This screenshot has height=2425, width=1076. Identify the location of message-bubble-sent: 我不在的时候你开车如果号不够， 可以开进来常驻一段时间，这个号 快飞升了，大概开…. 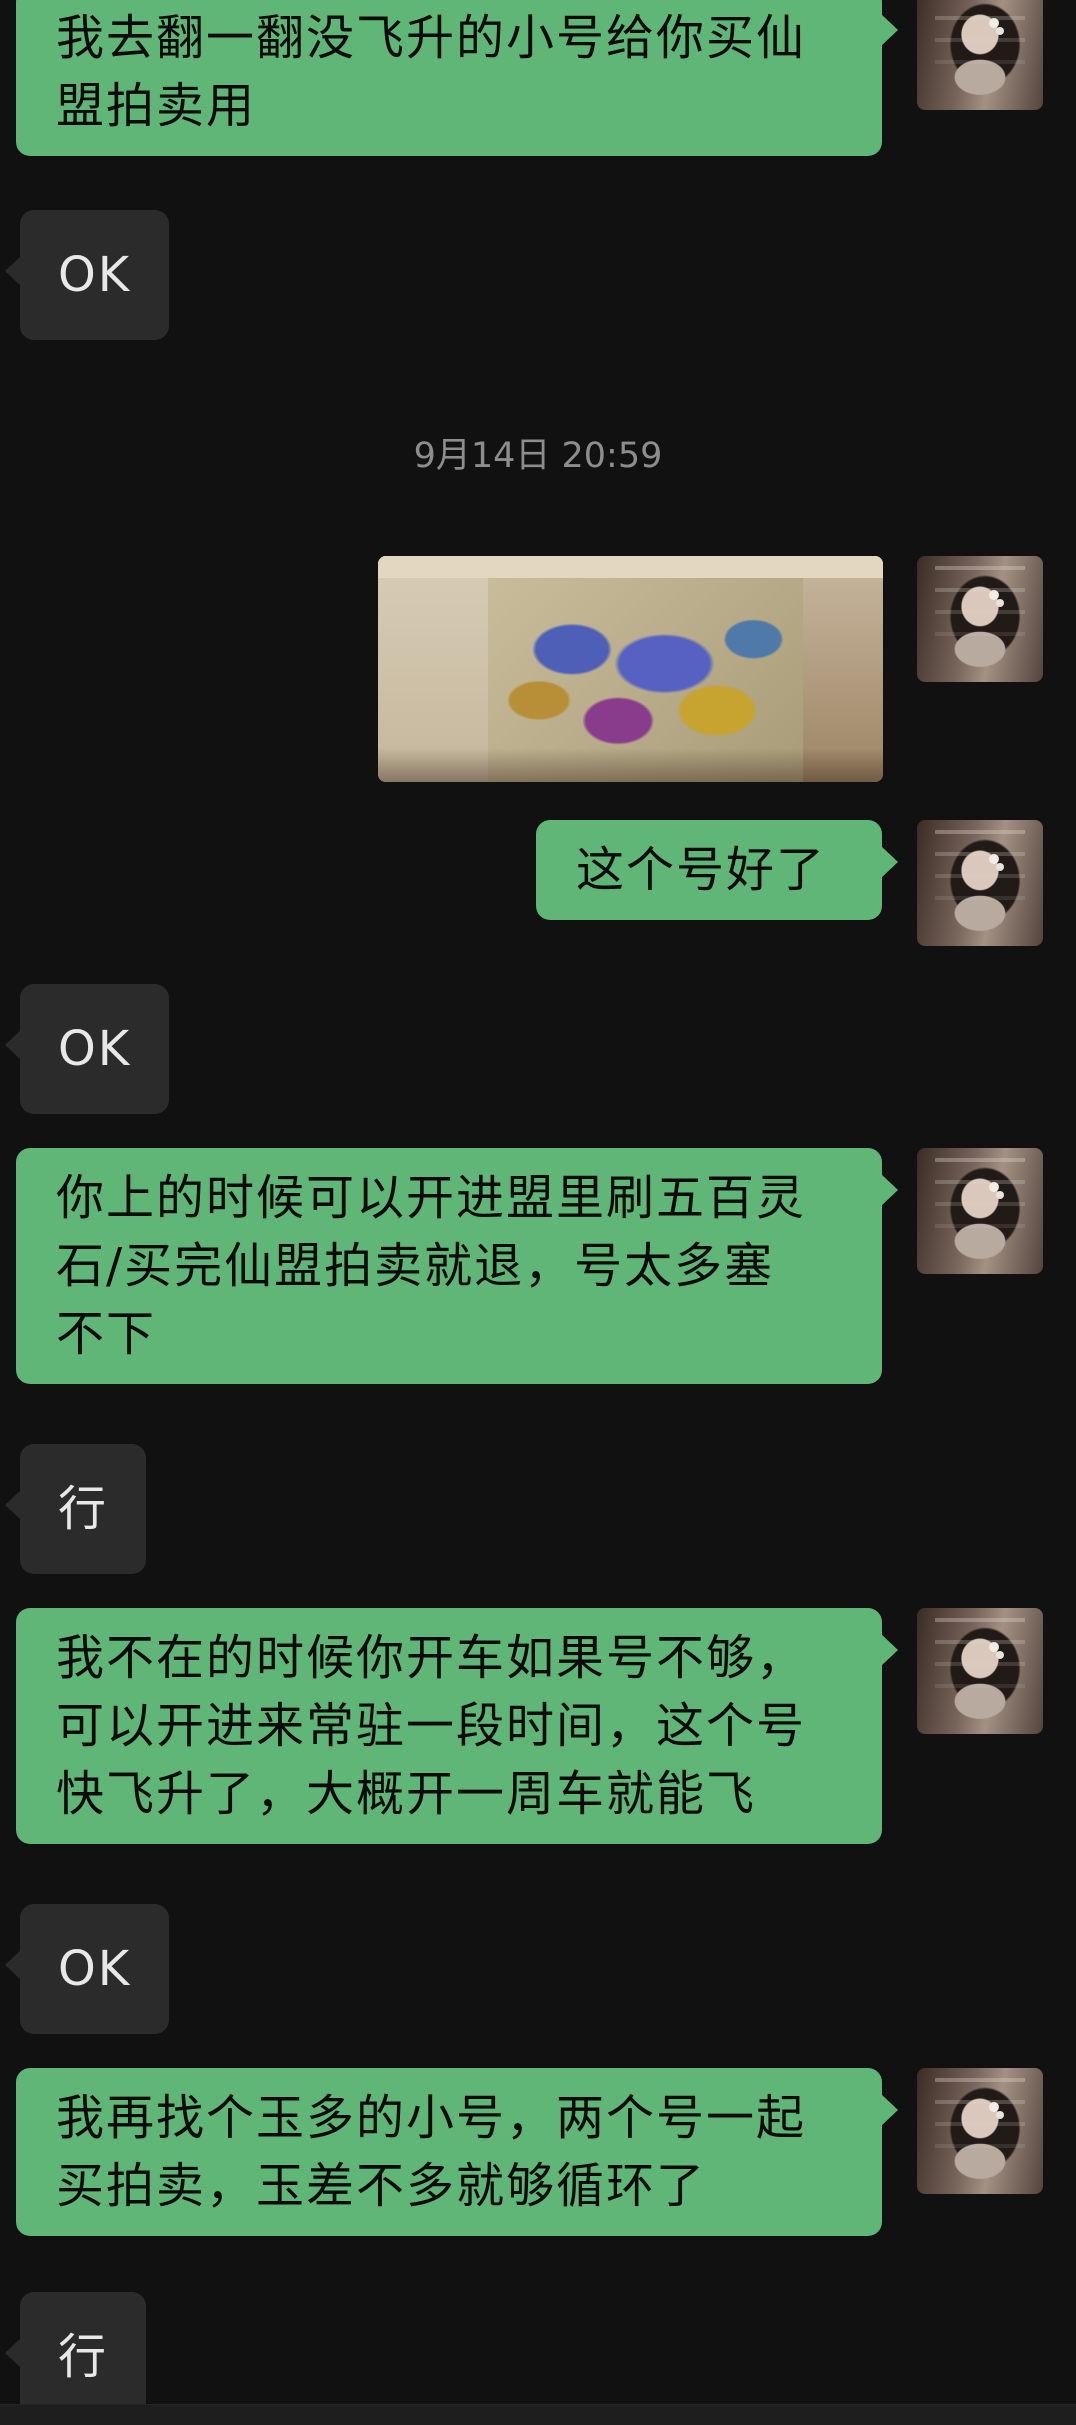
(457, 1726).